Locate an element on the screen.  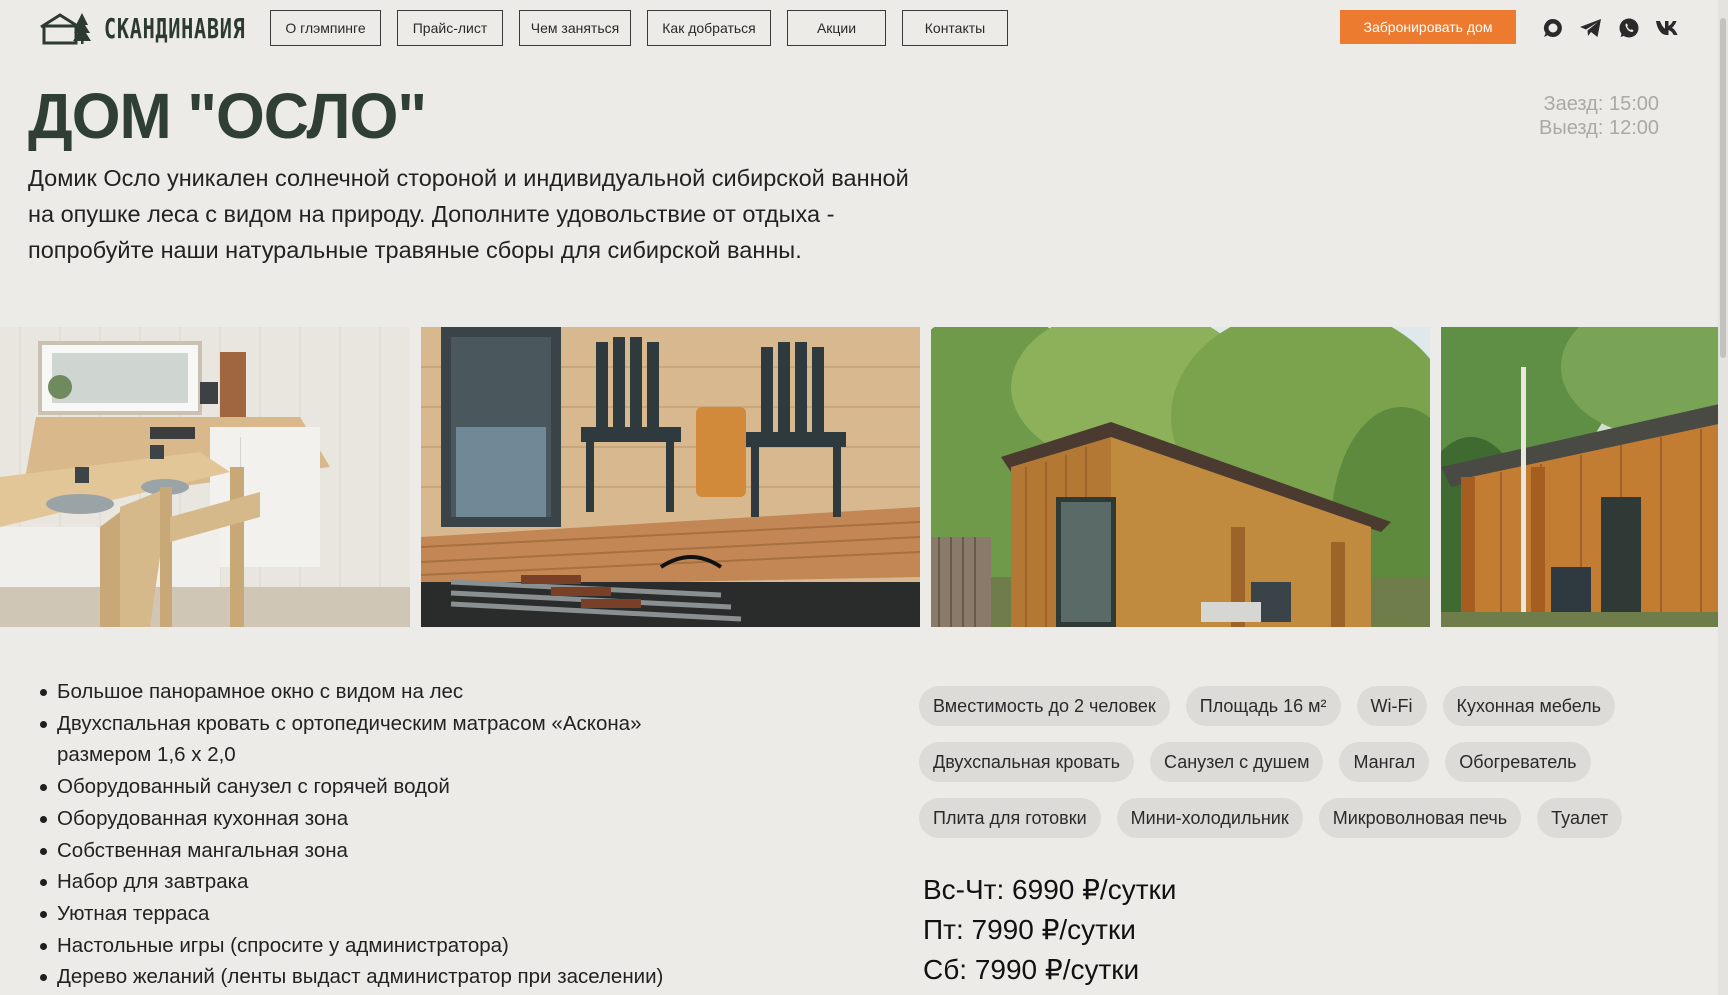
book-house-button: Забронировать дом is located at coordinates (1428, 27).